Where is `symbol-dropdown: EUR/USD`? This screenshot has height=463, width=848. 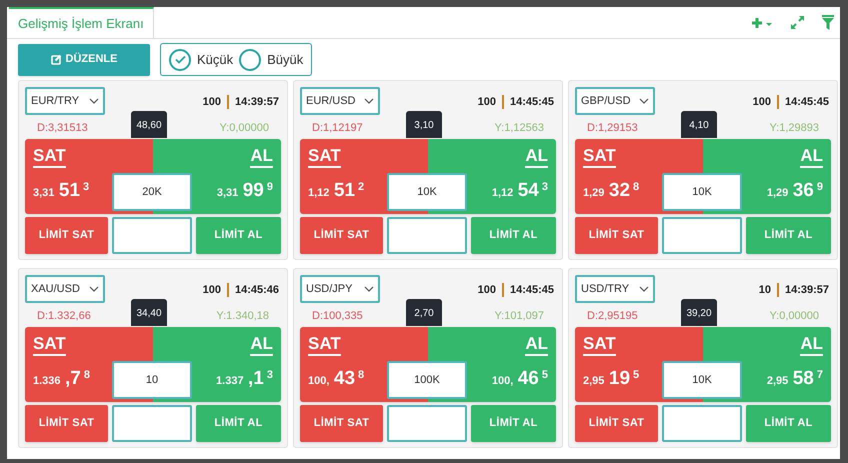
symbol-dropdown: EUR/USD is located at coordinates (340, 101).